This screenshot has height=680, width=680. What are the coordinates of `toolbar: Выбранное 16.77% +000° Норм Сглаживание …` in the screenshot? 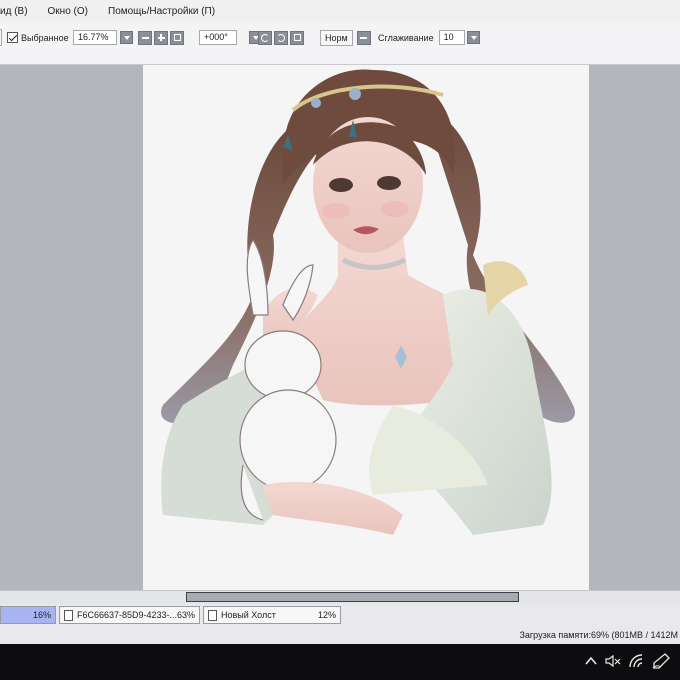 It's located at (340, 44).